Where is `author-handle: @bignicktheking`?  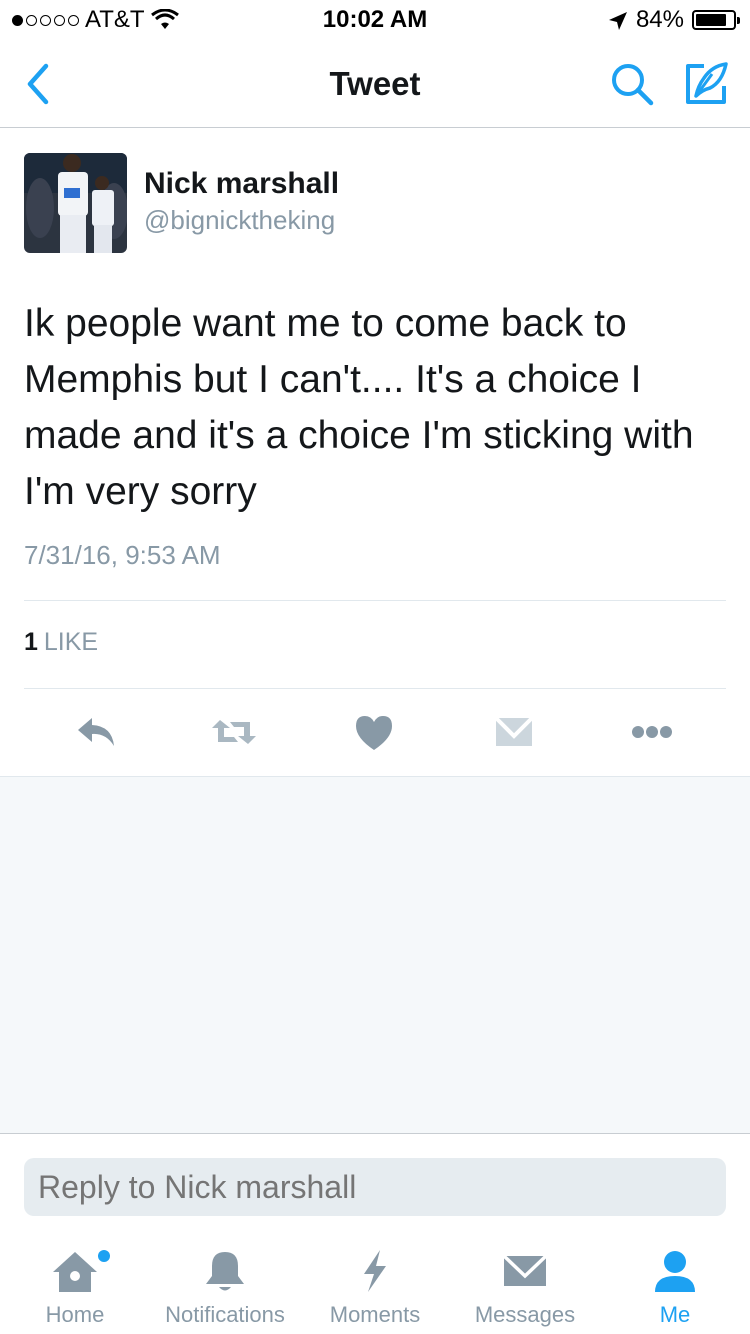
author-handle: @bignicktheking is located at coordinates (239, 220).